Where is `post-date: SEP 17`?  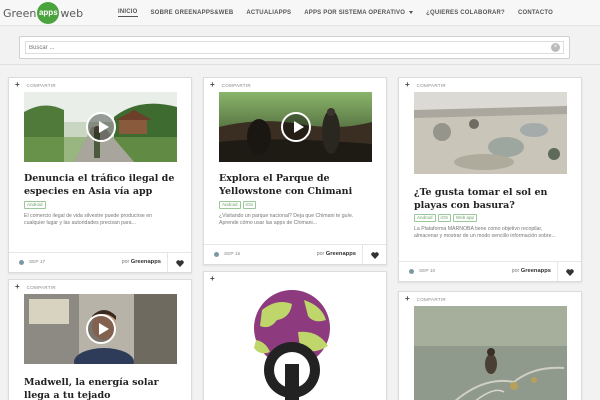 post-date: SEP 17 is located at coordinates (32, 262).